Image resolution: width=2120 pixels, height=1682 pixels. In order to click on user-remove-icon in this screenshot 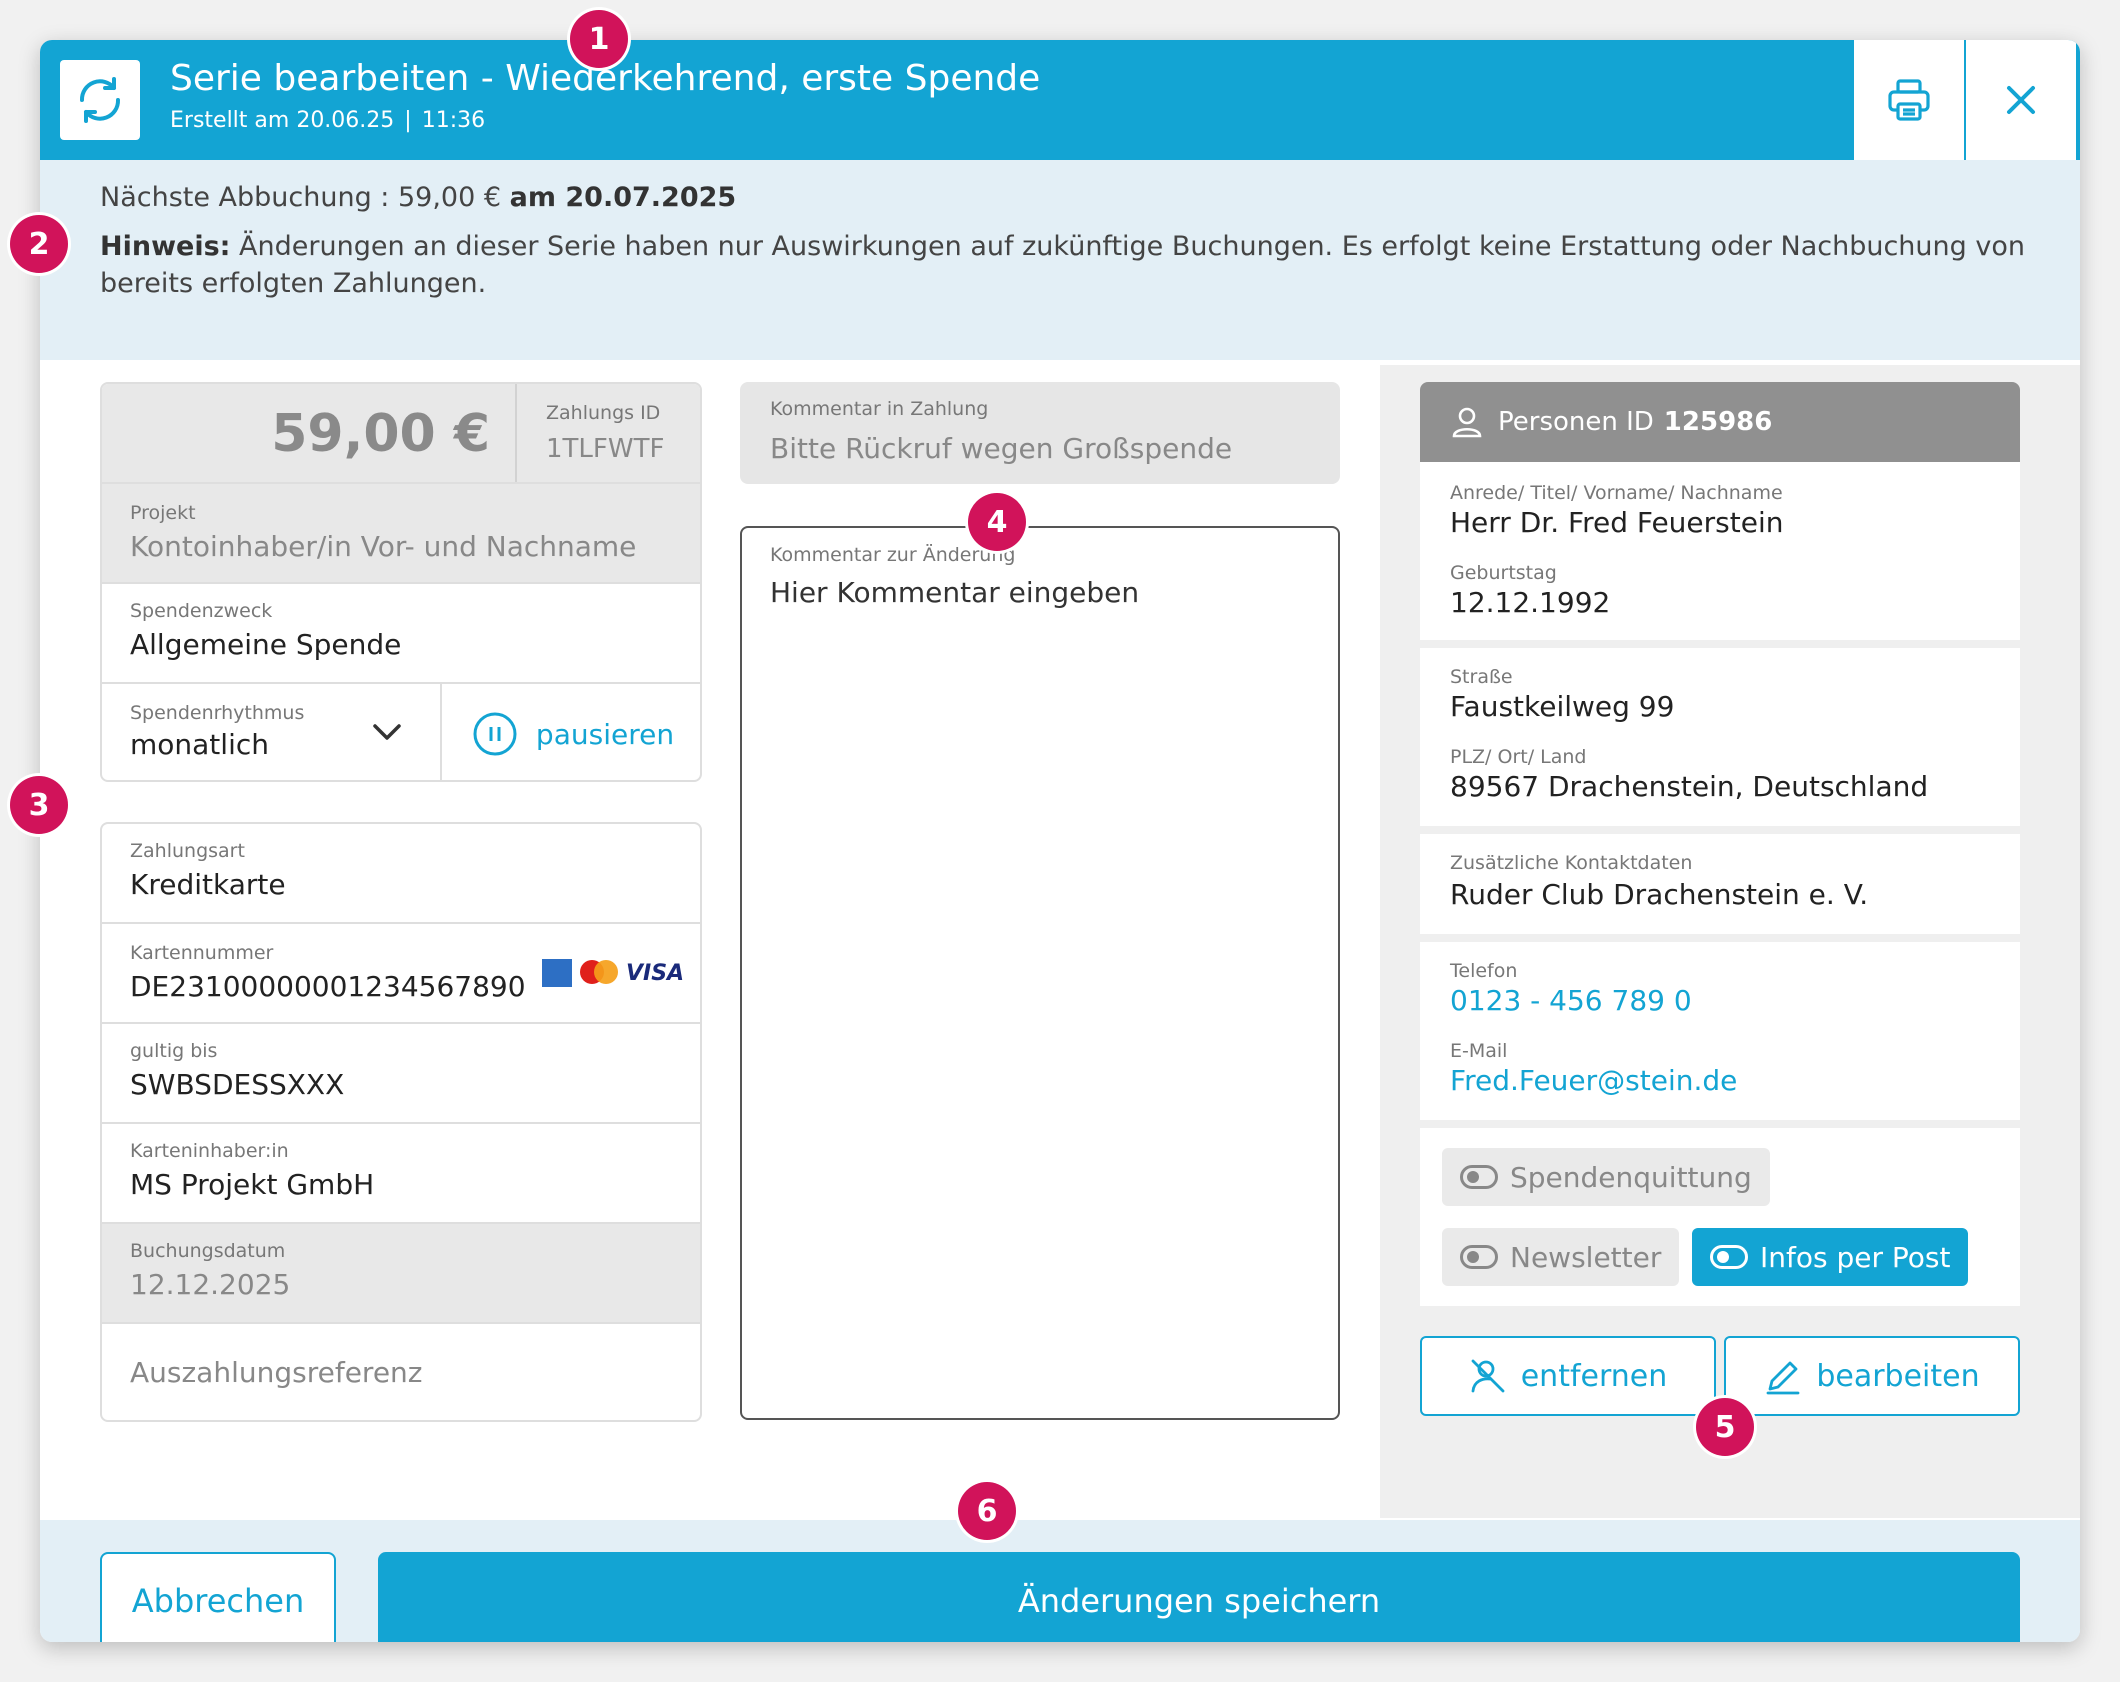, I will do `click(1488, 1376)`.